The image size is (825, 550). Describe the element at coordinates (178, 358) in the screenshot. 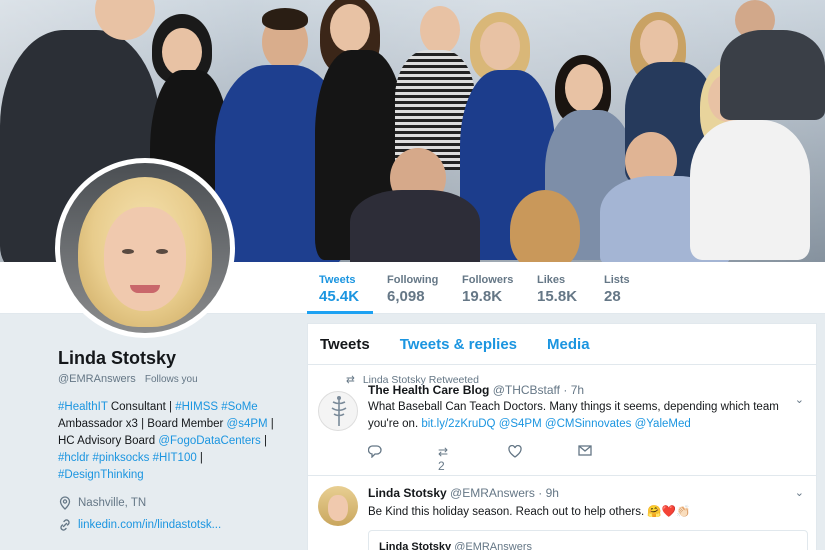

I see `profile-name: Linda Stotsky` at that location.